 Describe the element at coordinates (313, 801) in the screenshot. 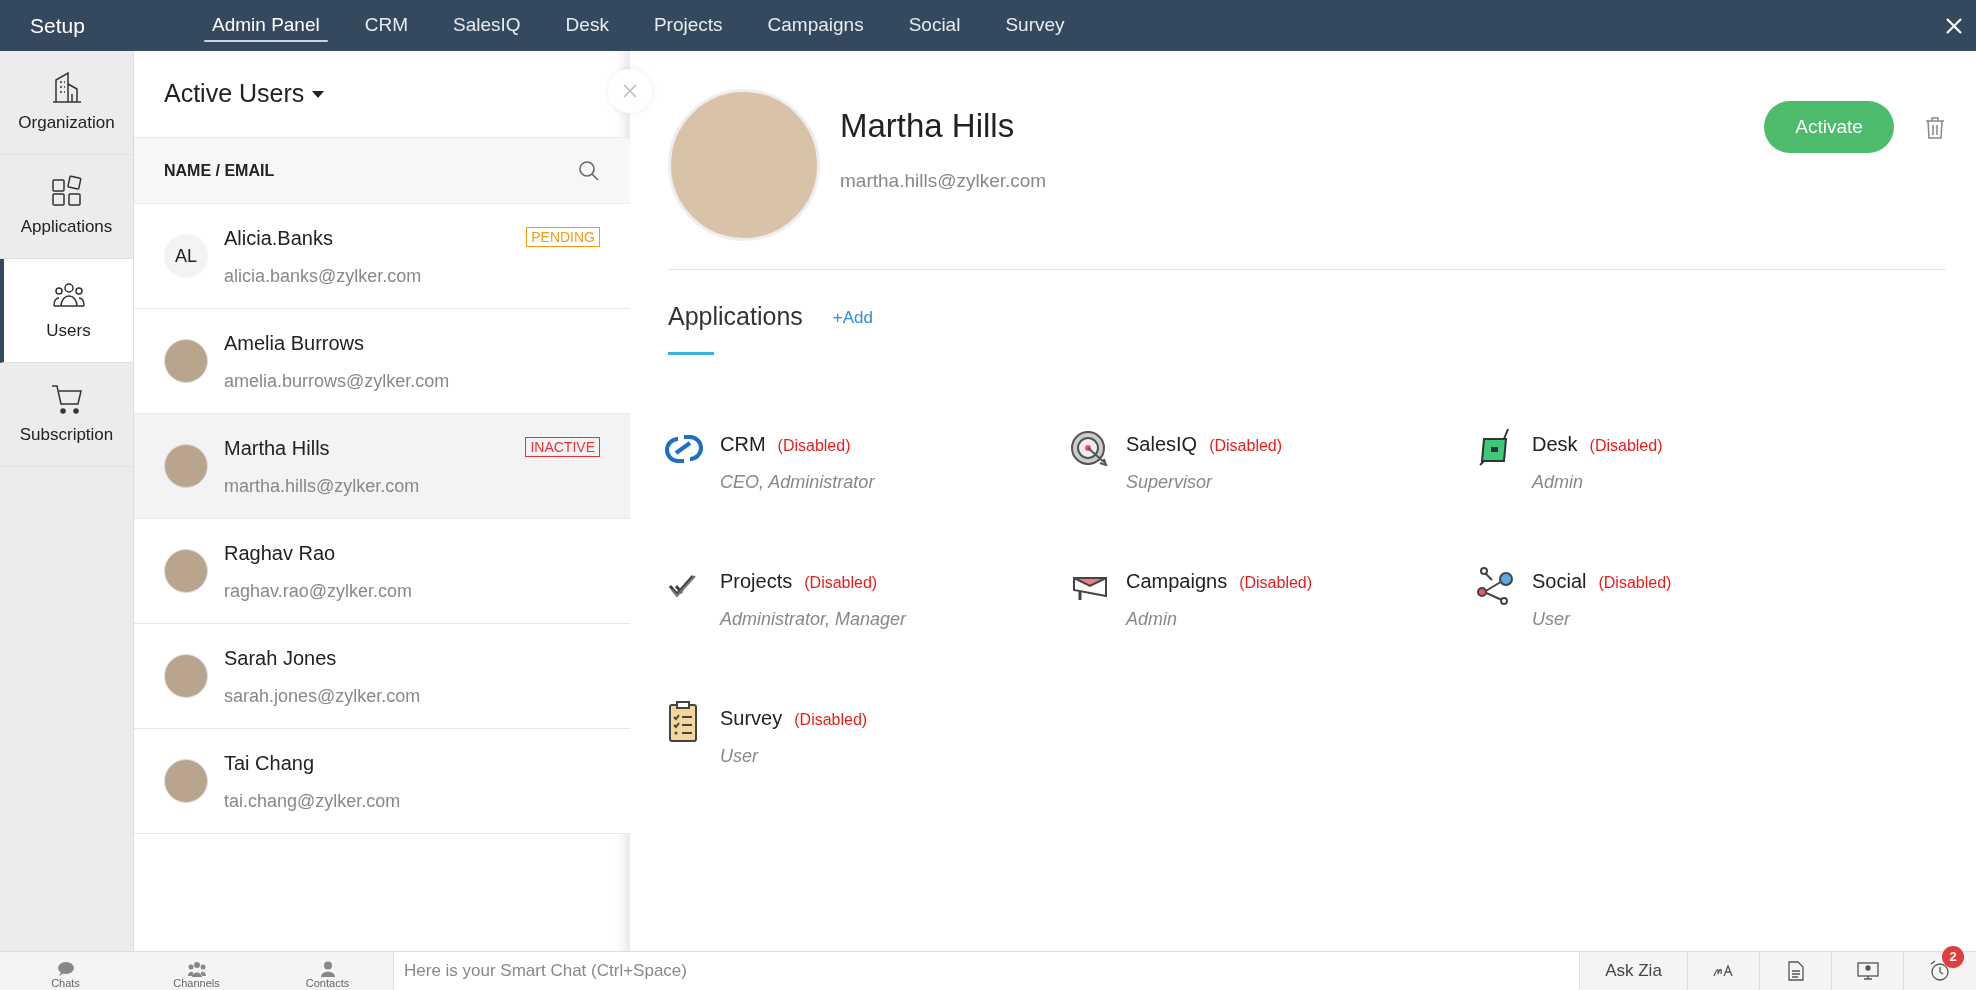

I see `user-email: tai.chang@zylker.com` at that location.